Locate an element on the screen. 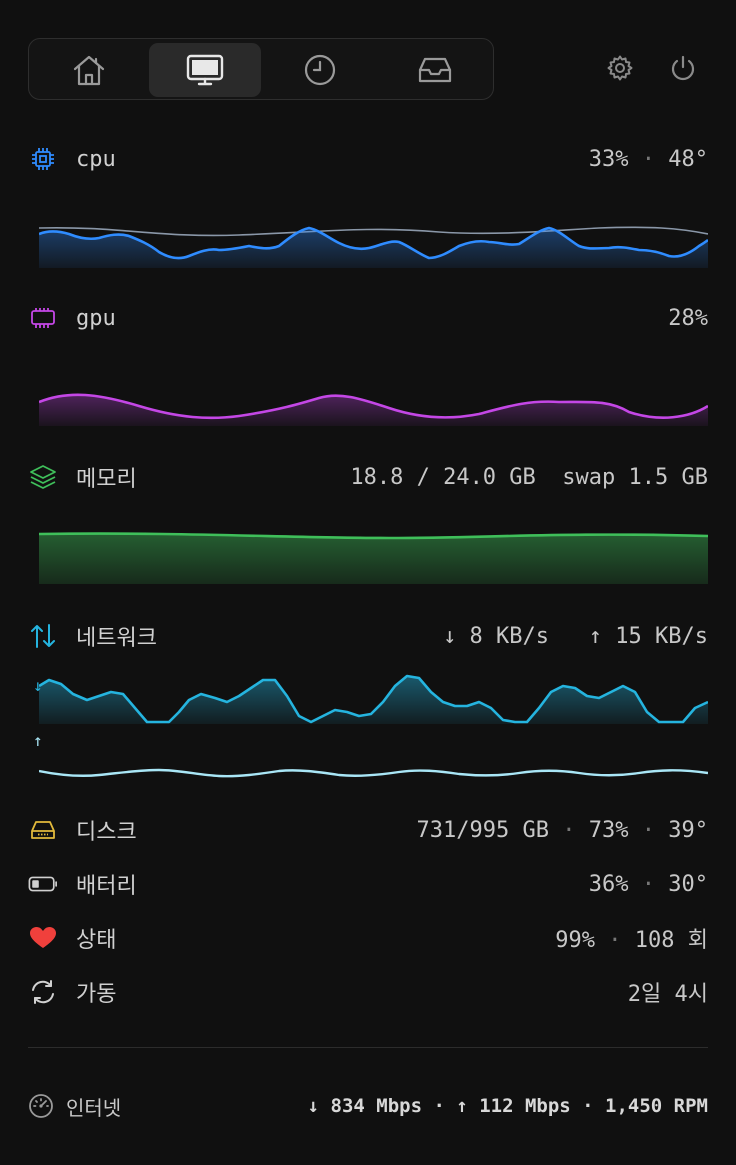 The image size is (736, 1165). memory-label: 메모리 is located at coordinates (106, 479).